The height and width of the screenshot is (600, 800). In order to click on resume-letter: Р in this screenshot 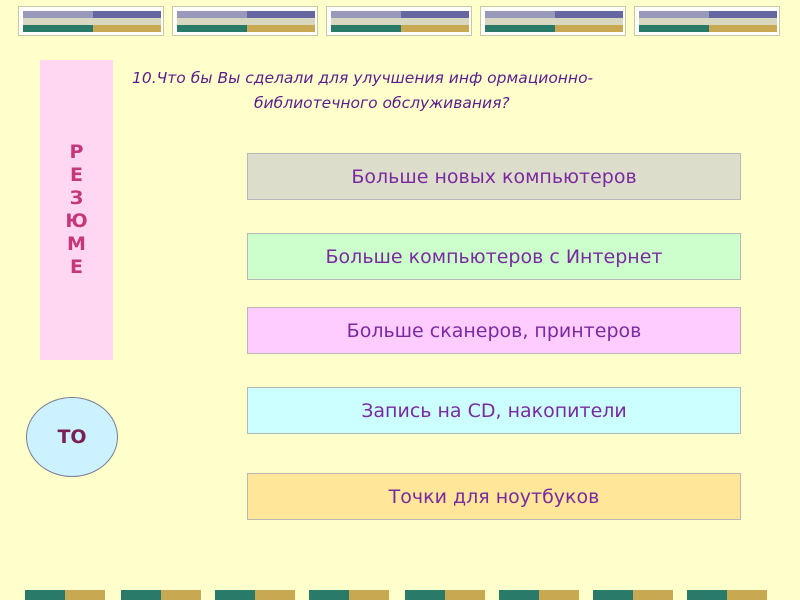, I will do `click(76, 152)`.